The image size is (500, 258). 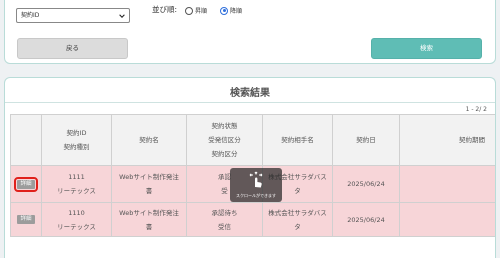 What do you see at coordinates (225, 220) in the screenshot?
I see `status-cell: 承認待ち 受信` at bounding box center [225, 220].